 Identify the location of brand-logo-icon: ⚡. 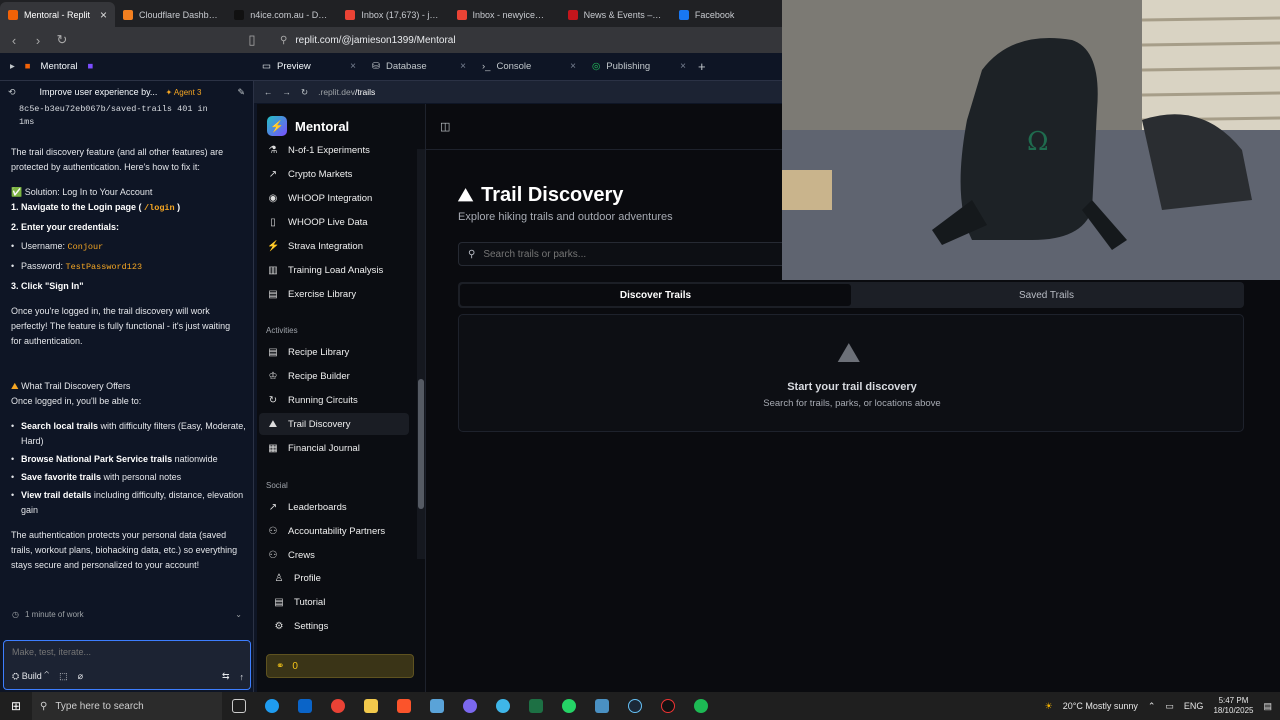
(277, 126).